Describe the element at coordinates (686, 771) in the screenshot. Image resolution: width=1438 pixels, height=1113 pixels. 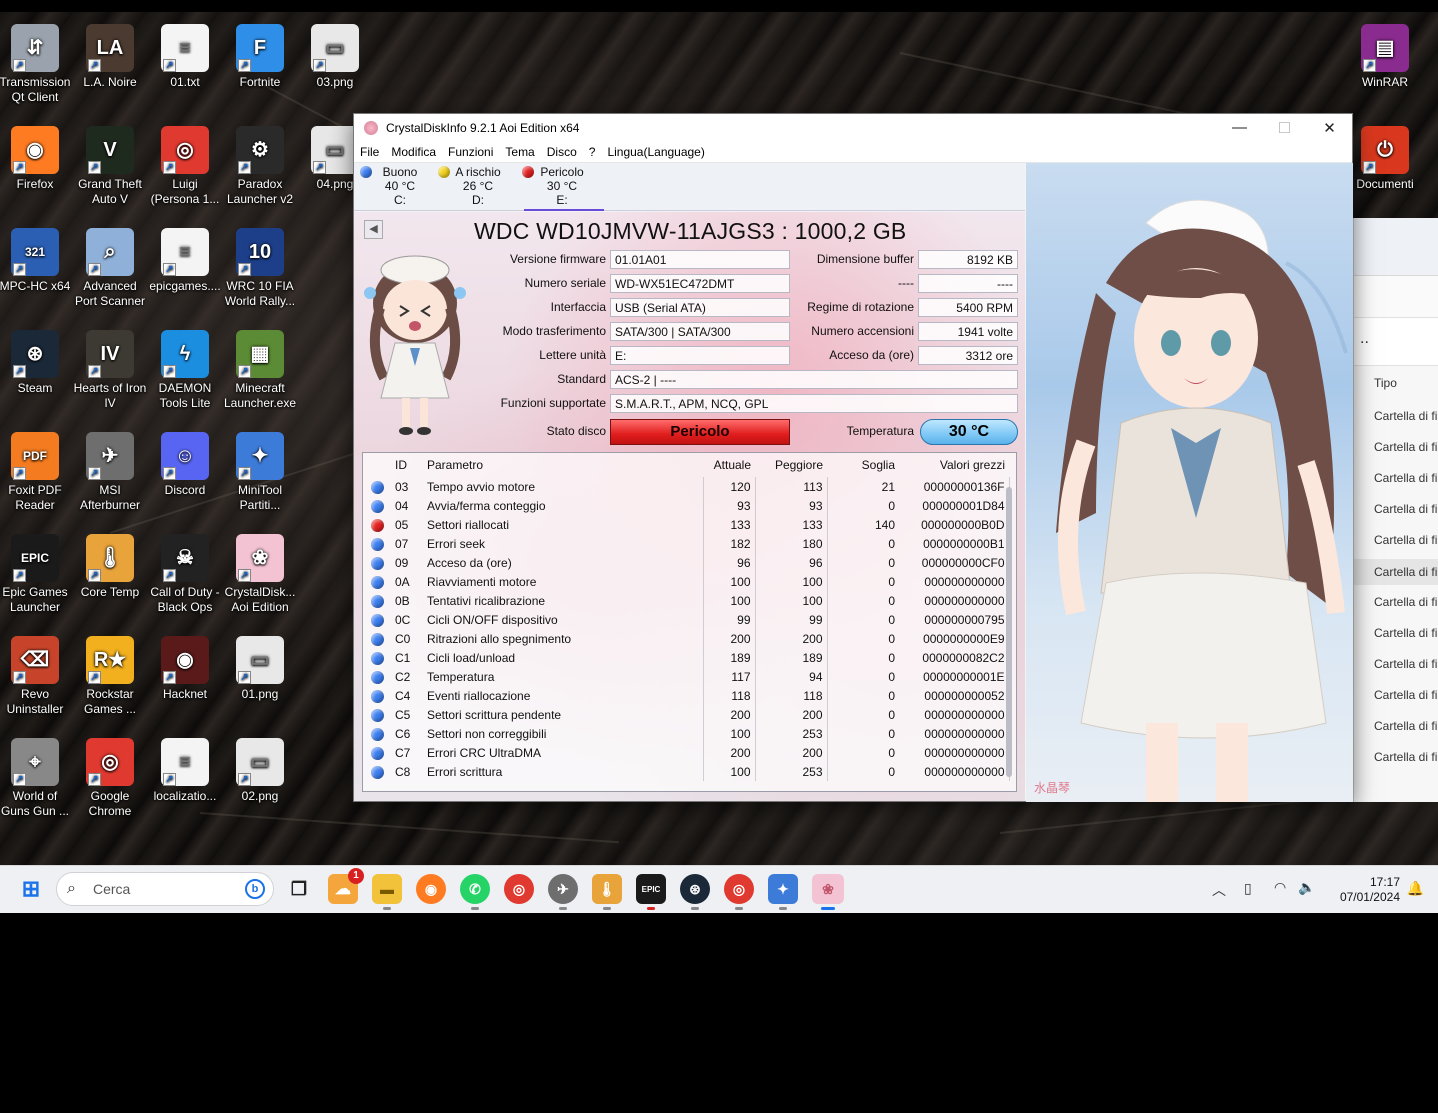
I see `smart-attribute-row: C8 Errori scrittura 100 253 0 000000000000` at that location.